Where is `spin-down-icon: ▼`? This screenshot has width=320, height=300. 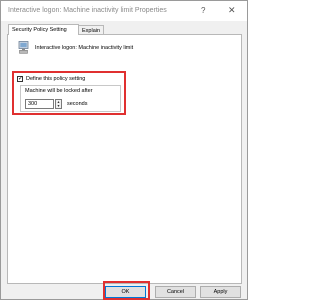 spin-down-icon: ▼ is located at coordinates (58, 106).